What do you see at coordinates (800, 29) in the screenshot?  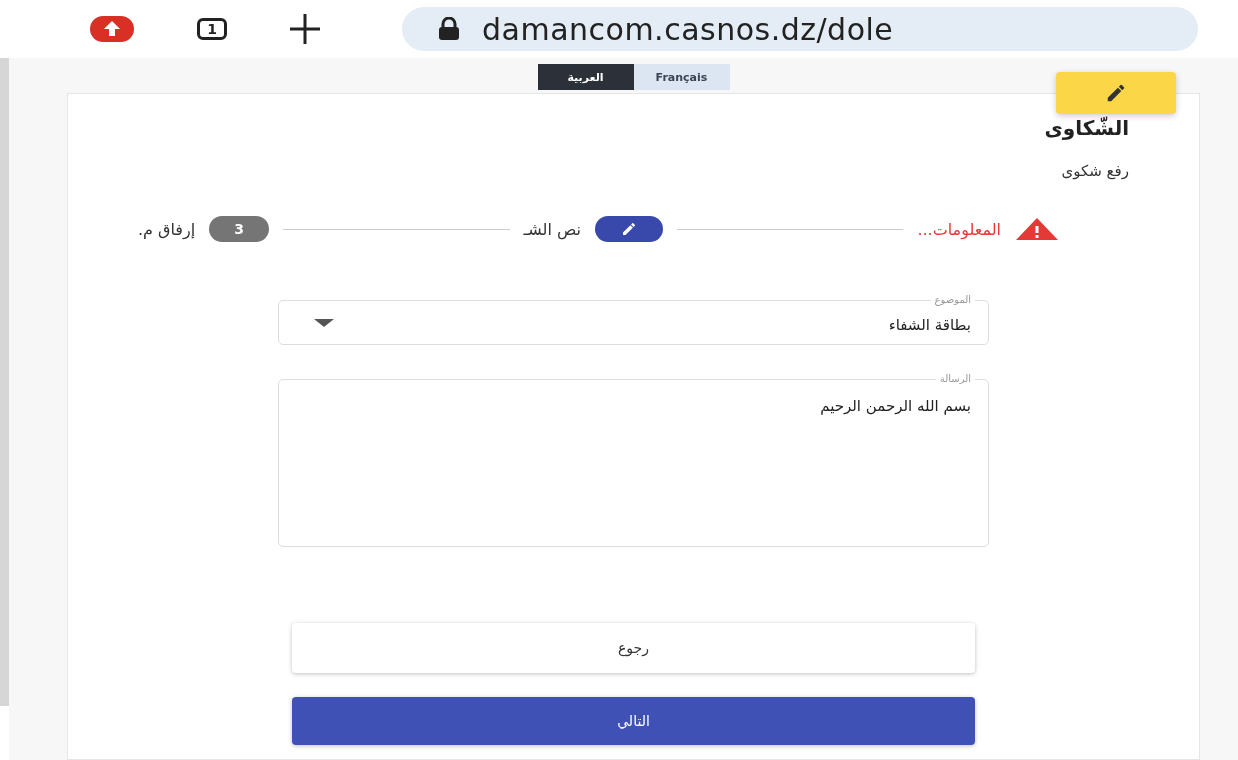 I see `address-bar: damancom.casnos.dz/dole` at bounding box center [800, 29].